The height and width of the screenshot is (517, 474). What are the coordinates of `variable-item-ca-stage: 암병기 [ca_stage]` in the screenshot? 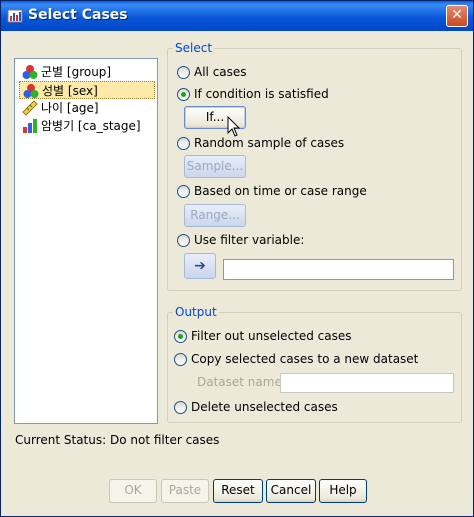 It's located at (87, 126).